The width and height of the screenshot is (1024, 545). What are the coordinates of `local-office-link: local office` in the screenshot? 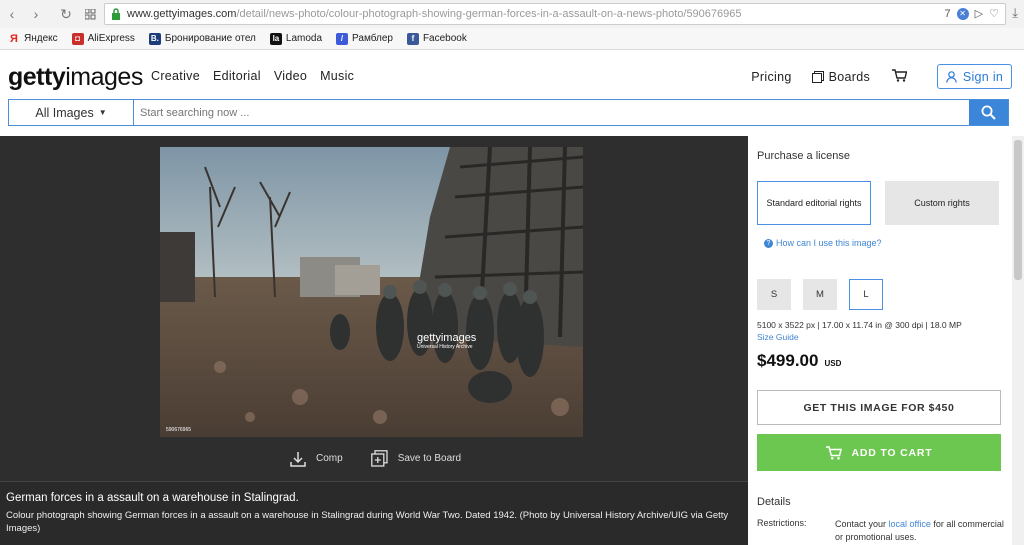 It's located at (910, 524).